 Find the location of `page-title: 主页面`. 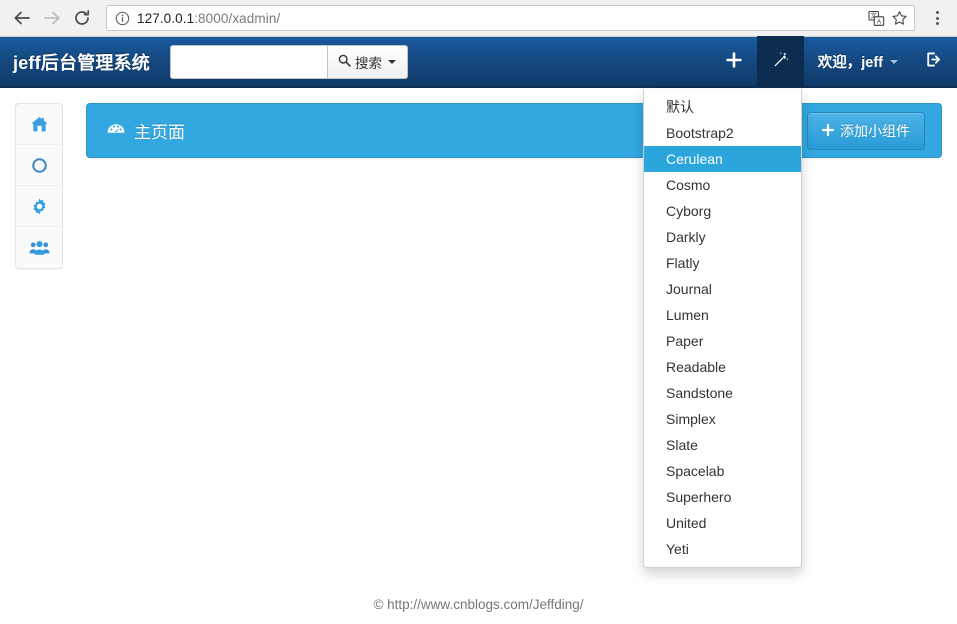

page-title: 主页面 is located at coordinates (145, 130).